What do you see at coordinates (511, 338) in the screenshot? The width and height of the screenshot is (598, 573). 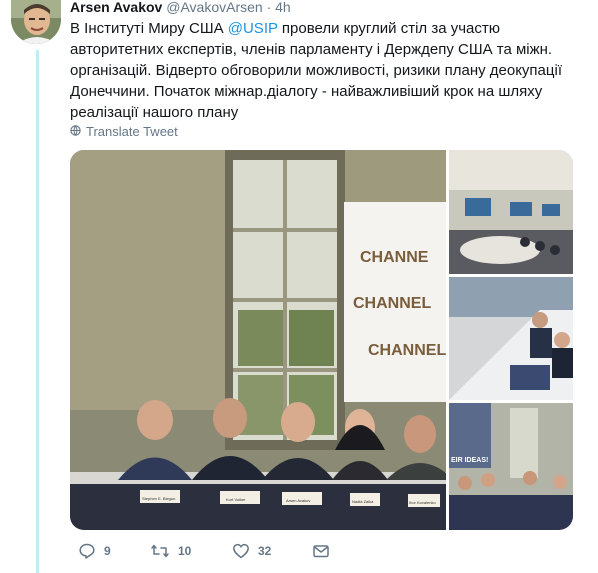 I see `photo-middle-right` at bounding box center [511, 338].